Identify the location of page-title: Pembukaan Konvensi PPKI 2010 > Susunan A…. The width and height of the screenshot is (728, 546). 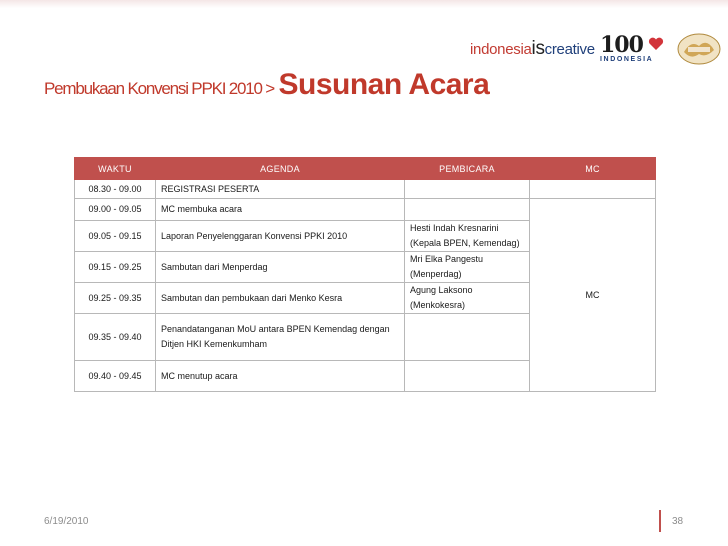
(267, 85).